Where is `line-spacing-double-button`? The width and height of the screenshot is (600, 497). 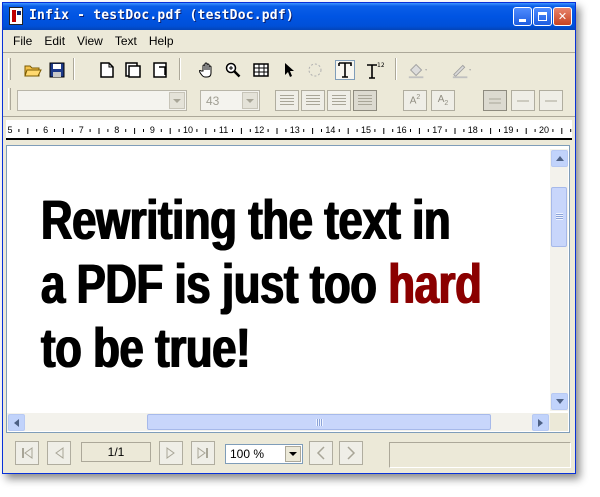 line-spacing-double-button is located at coordinates (523, 100).